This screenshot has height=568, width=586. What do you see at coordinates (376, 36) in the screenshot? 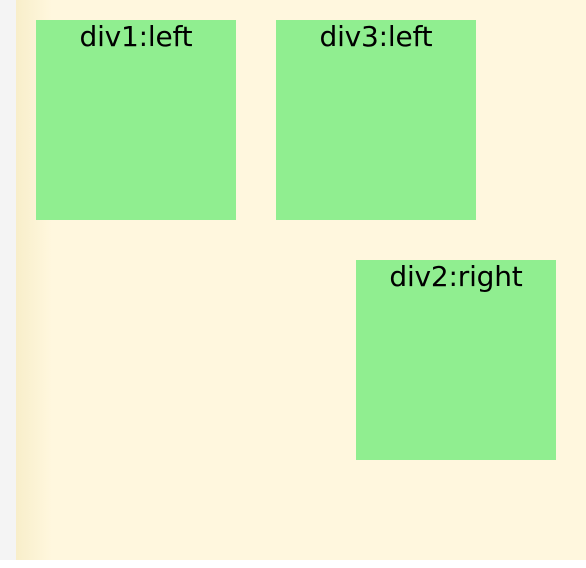
I see `float-box-div3-label: div3:left` at bounding box center [376, 36].